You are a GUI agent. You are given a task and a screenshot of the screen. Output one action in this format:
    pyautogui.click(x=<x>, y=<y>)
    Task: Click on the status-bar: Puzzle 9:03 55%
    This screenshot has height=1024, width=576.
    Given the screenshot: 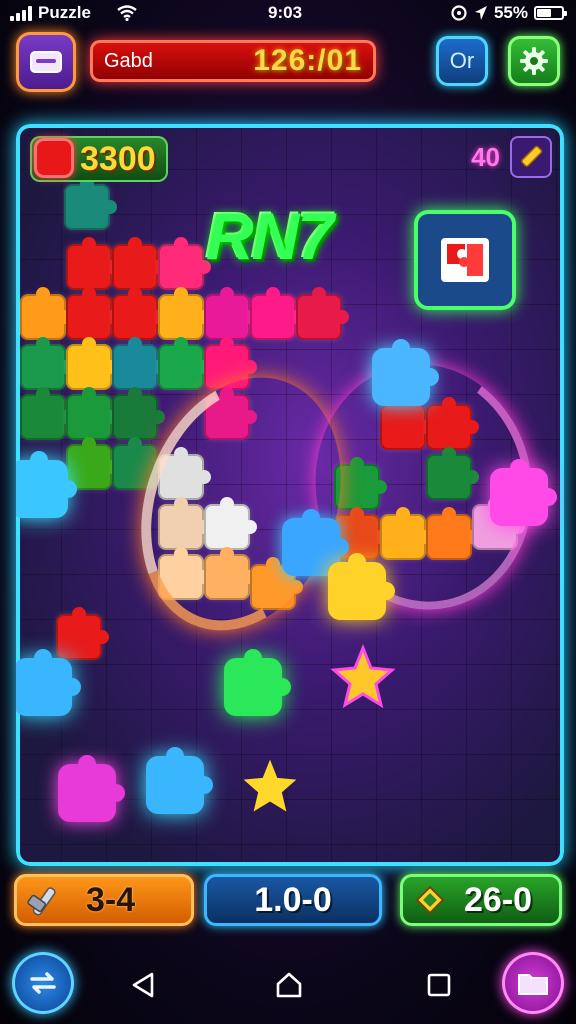 What is the action you would take?
    pyautogui.click(x=288, y=13)
    